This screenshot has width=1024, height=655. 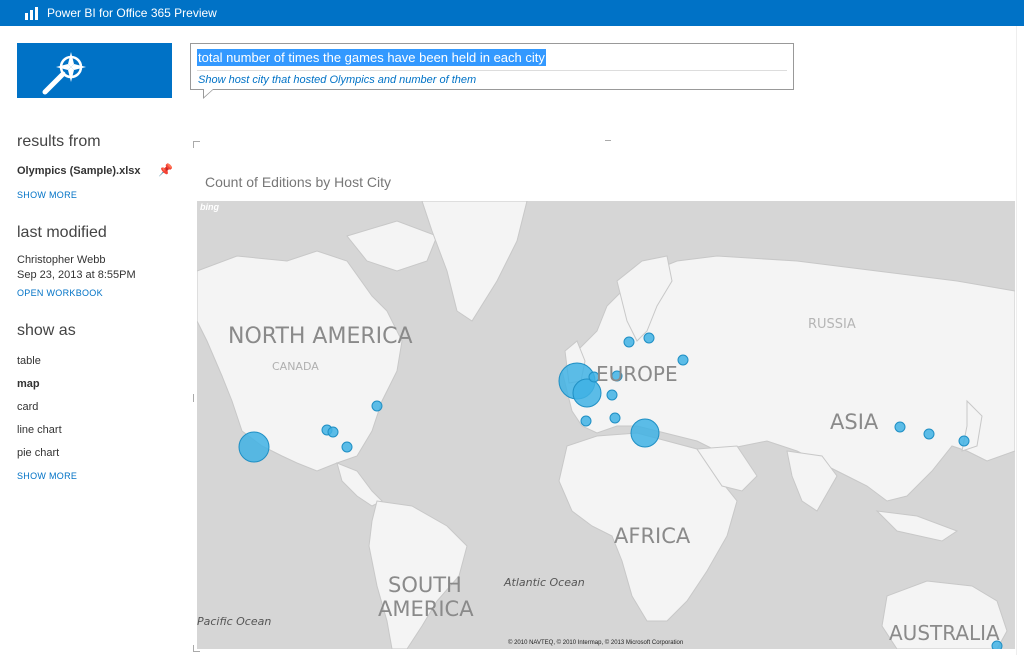 I want to click on bubble-lake-placid, so click(x=333, y=432).